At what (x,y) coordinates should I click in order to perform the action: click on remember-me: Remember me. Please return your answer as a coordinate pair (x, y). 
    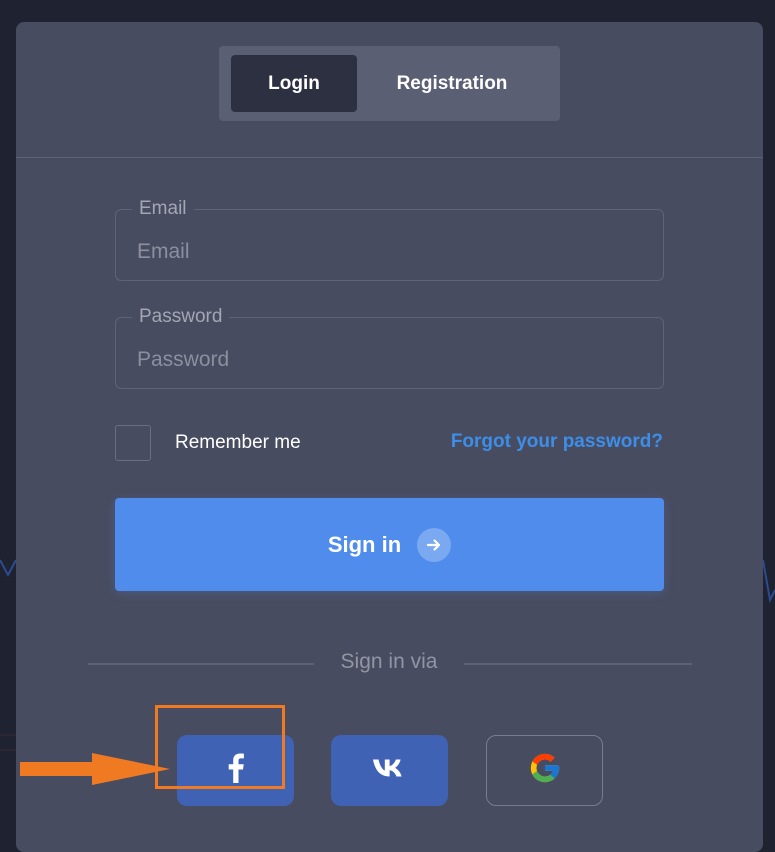
    Looking at the image, I should click on (208, 443).